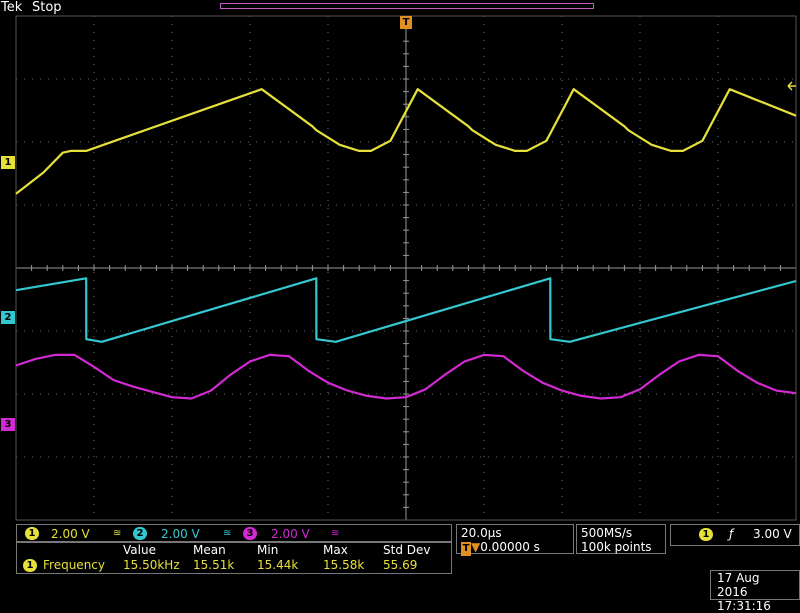 This screenshot has width=800, height=613. What do you see at coordinates (32, 533) in the screenshot?
I see `ch1-badge: 1` at bounding box center [32, 533].